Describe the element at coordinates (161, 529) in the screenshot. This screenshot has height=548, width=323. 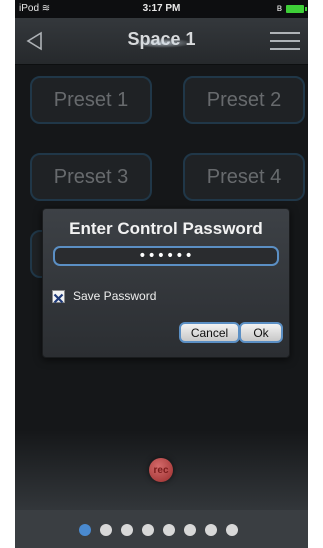
I see `page-indicator` at that location.